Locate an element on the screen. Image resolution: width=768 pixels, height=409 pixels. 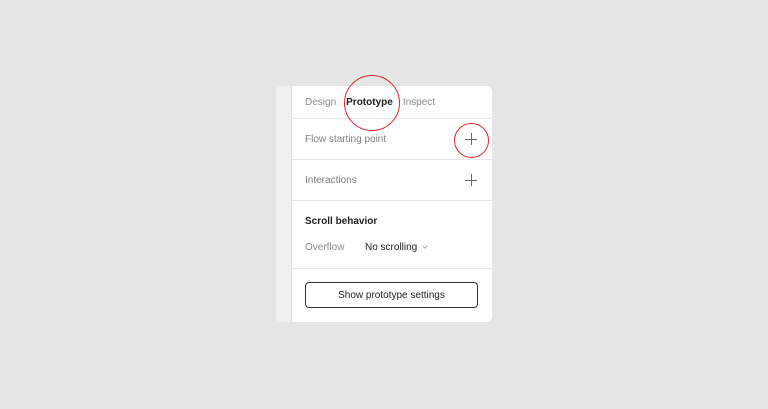
add-flow-plus-icon is located at coordinates (471, 139).